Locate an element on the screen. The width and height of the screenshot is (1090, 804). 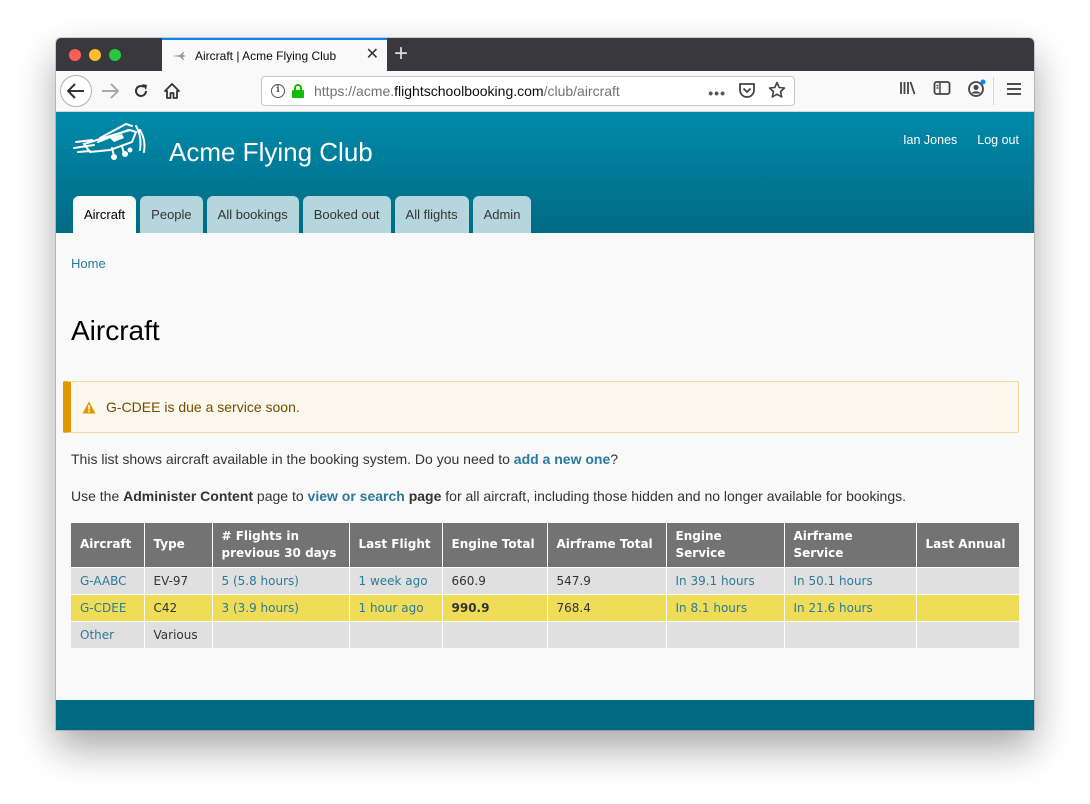
browser-tab-active: Aircraft | Acme Flying Club ✕ is located at coordinates (274, 54).